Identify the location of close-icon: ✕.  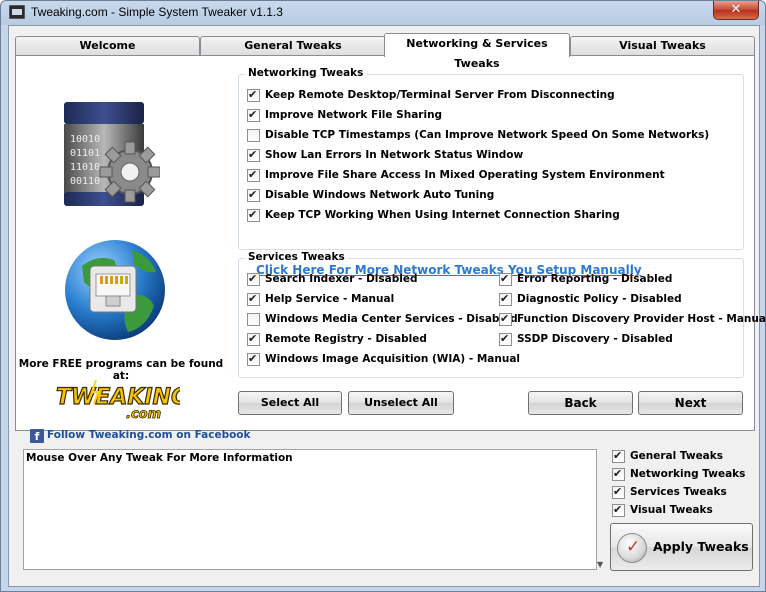
(736, 9).